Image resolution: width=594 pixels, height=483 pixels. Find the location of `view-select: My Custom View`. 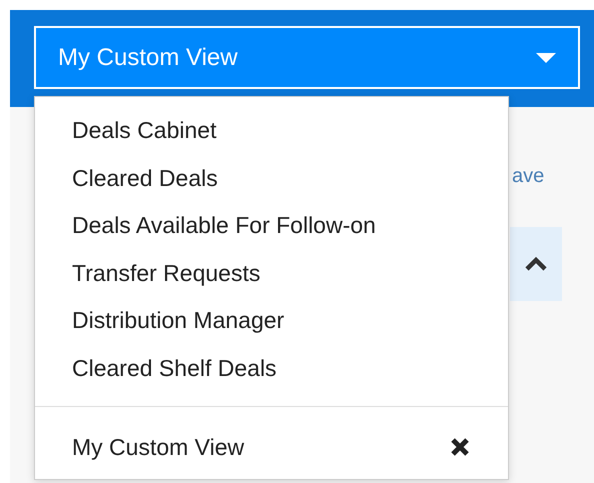

view-select: My Custom View is located at coordinates (307, 57).